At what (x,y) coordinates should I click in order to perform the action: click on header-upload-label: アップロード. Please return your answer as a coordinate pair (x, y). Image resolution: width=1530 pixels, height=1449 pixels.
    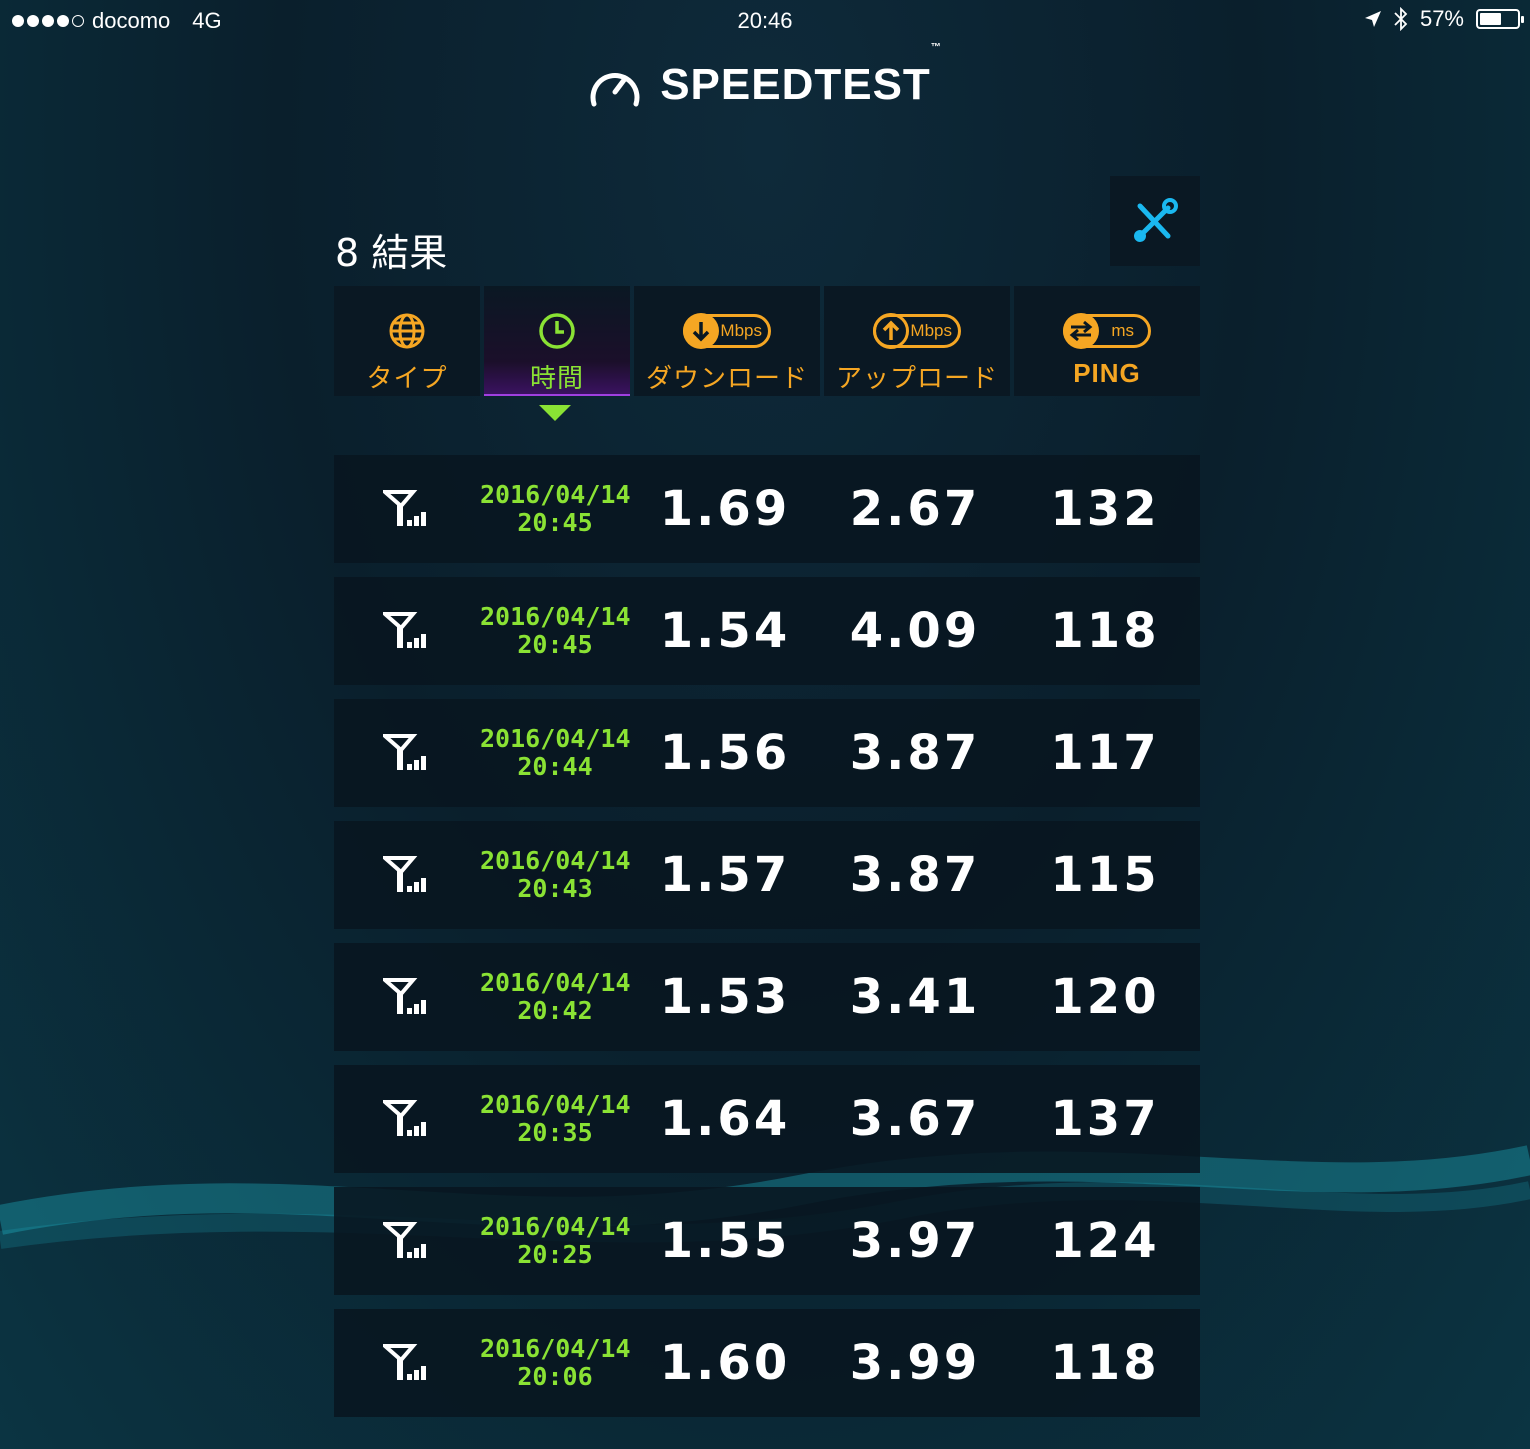
    Looking at the image, I should click on (916, 379).